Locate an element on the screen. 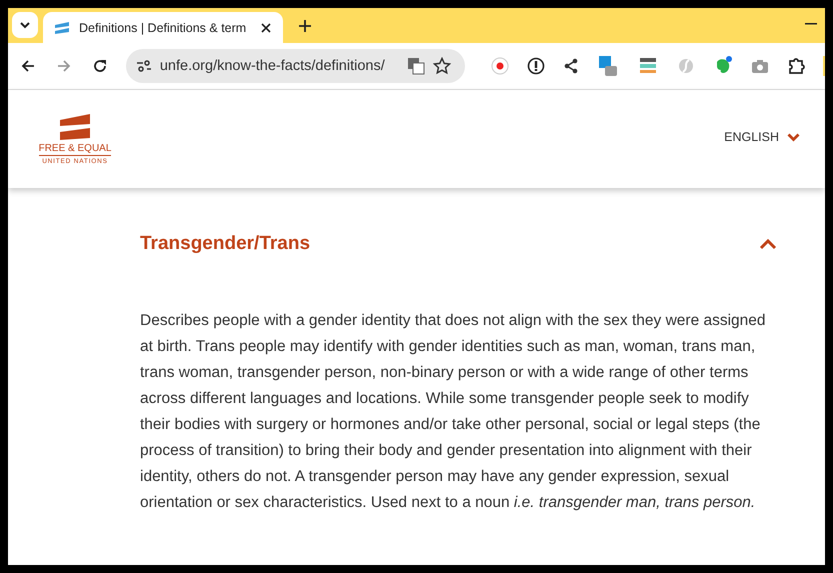 Image resolution: width=833 pixels, height=573 pixels. reload-icon is located at coordinates (100, 66).